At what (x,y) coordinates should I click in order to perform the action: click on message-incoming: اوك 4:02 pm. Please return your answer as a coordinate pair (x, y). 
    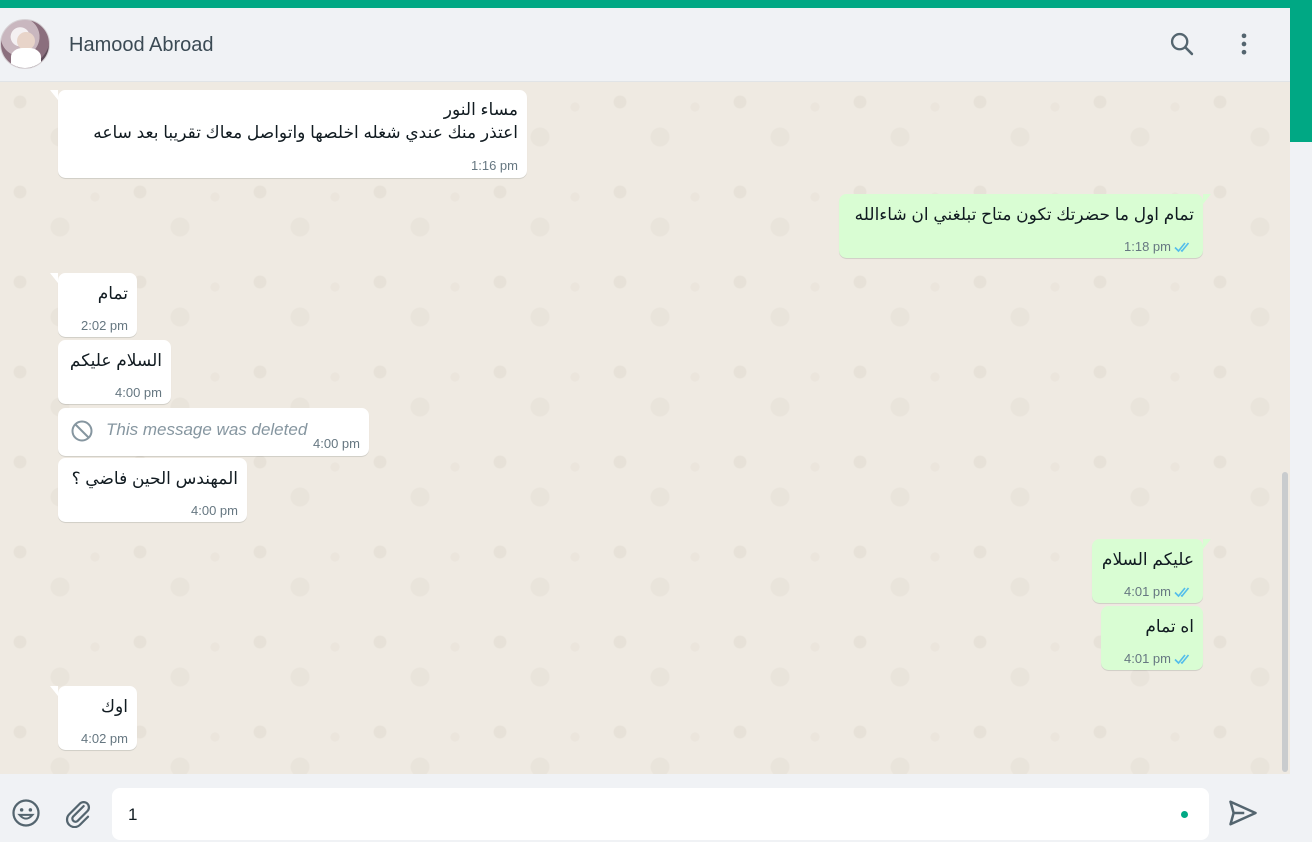
    Looking at the image, I should click on (93, 718).